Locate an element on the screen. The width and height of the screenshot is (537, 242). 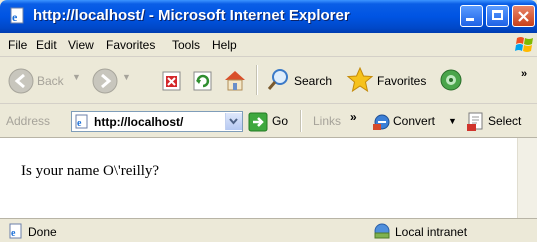
convert-icon is located at coordinates (382, 122).